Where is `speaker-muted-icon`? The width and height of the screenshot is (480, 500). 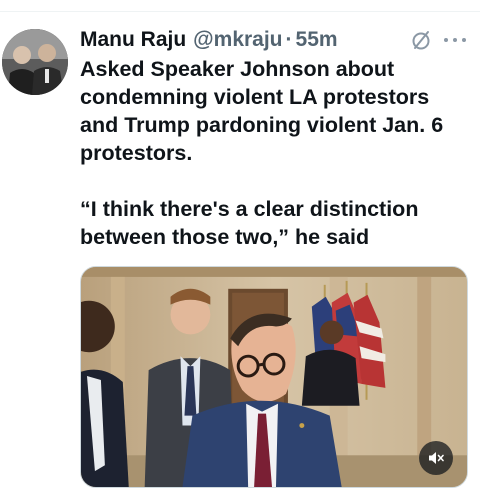 speaker-muted-icon is located at coordinates (436, 458).